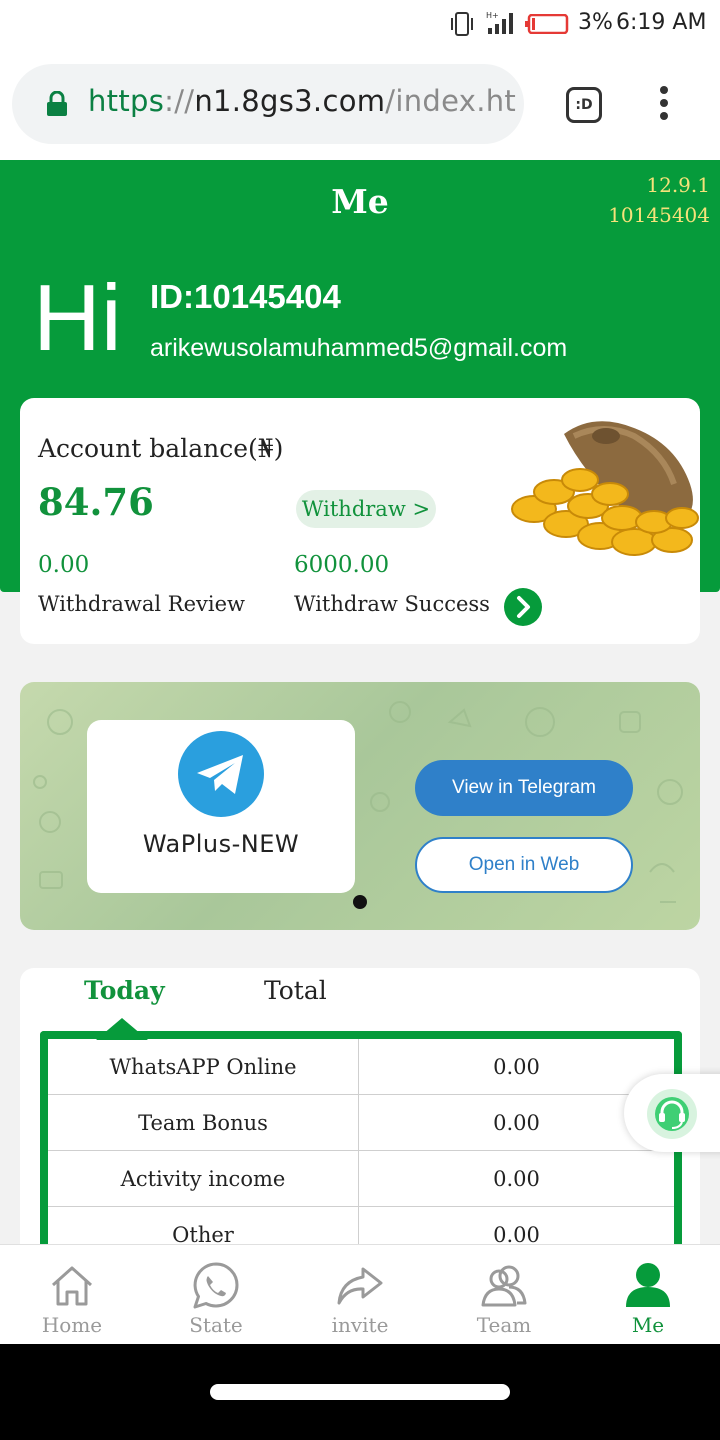 This screenshot has width=720, height=1440. I want to click on battery-percent: 3%, so click(595, 22).